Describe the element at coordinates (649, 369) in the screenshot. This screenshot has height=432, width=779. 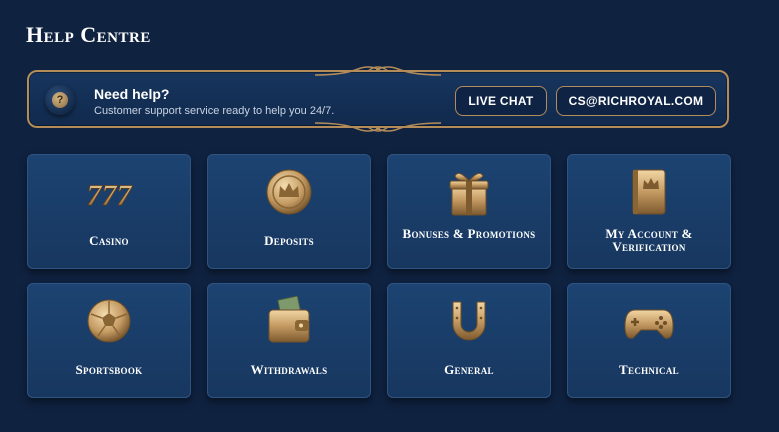
I see `category-label: Technical` at that location.